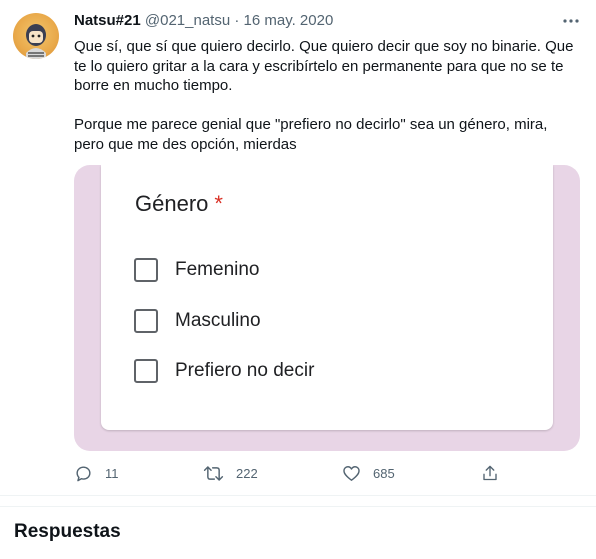  I want to click on author-handle: @021_natsu, so click(187, 20).